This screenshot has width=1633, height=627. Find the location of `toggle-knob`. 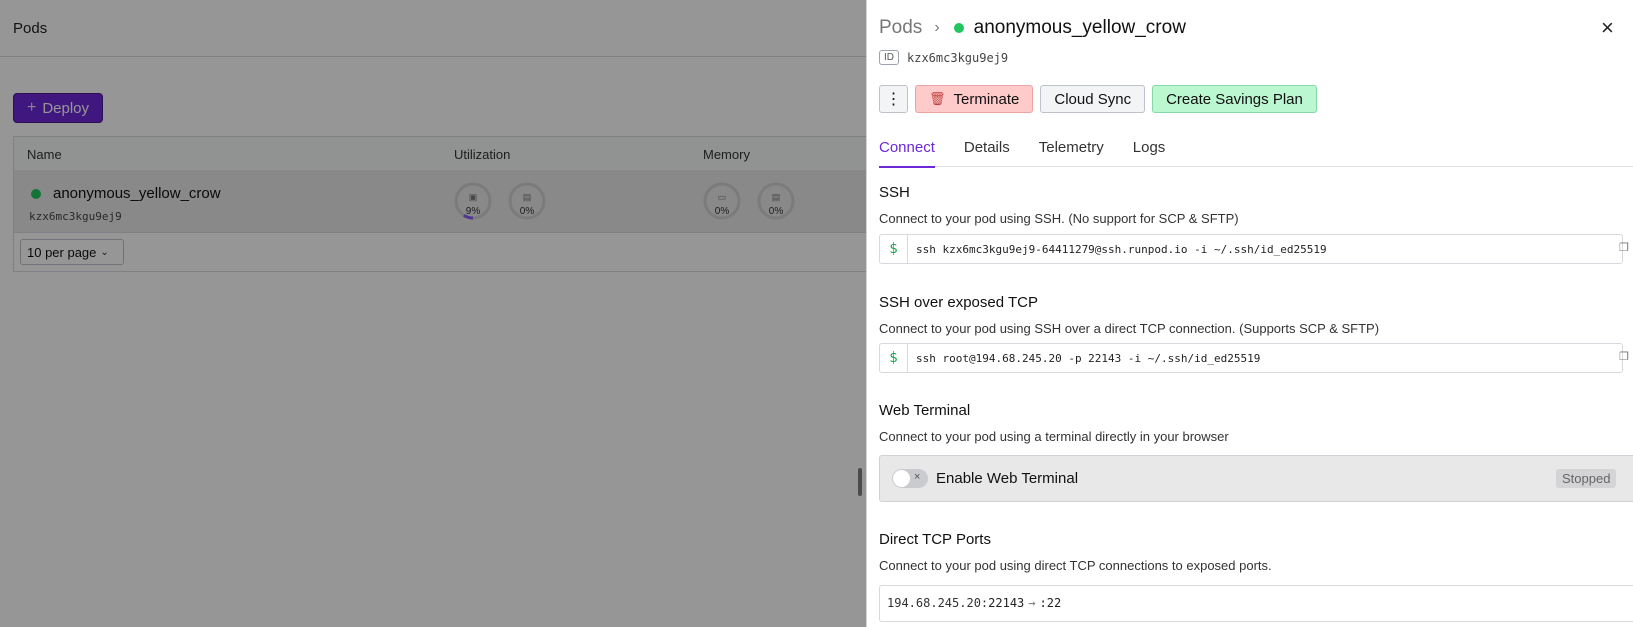

toggle-knob is located at coordinates (901, 478).